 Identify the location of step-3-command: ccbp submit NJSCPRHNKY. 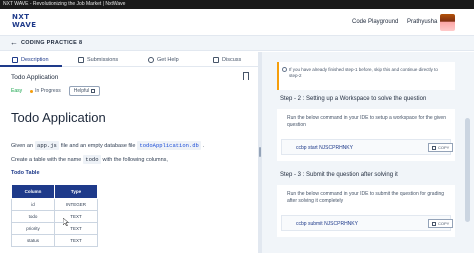
(327, 224).